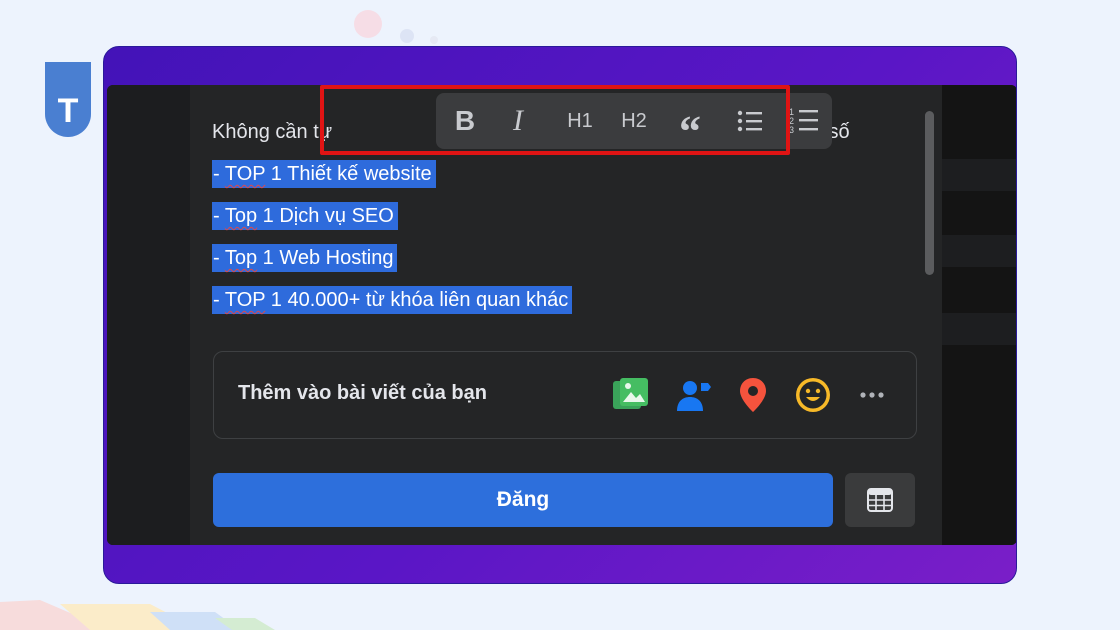 The image size is (1120, 630). Describe the element at coordinates (392, 300) in the screenshot. I see `selected-text: - TOP 1 40.000+ từ khóa liên quan khác` at that location.